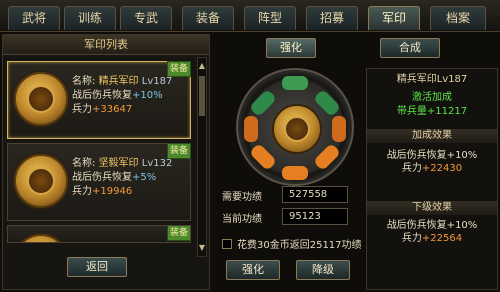 The height and width of the screenshot is (292, 500). I want to click on combine-tab-button: 合成, so click(410, 48).